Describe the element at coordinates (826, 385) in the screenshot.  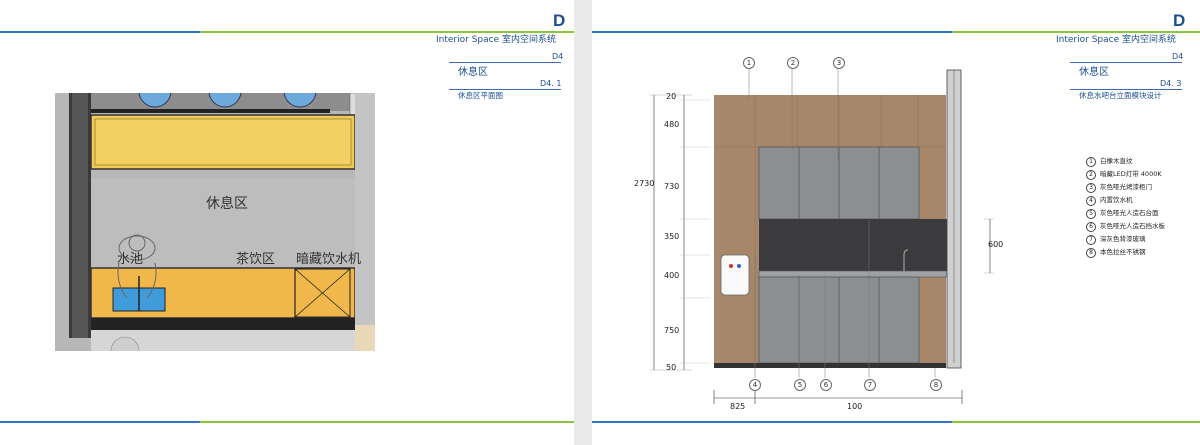
I see `callout-6: 6` at that location.